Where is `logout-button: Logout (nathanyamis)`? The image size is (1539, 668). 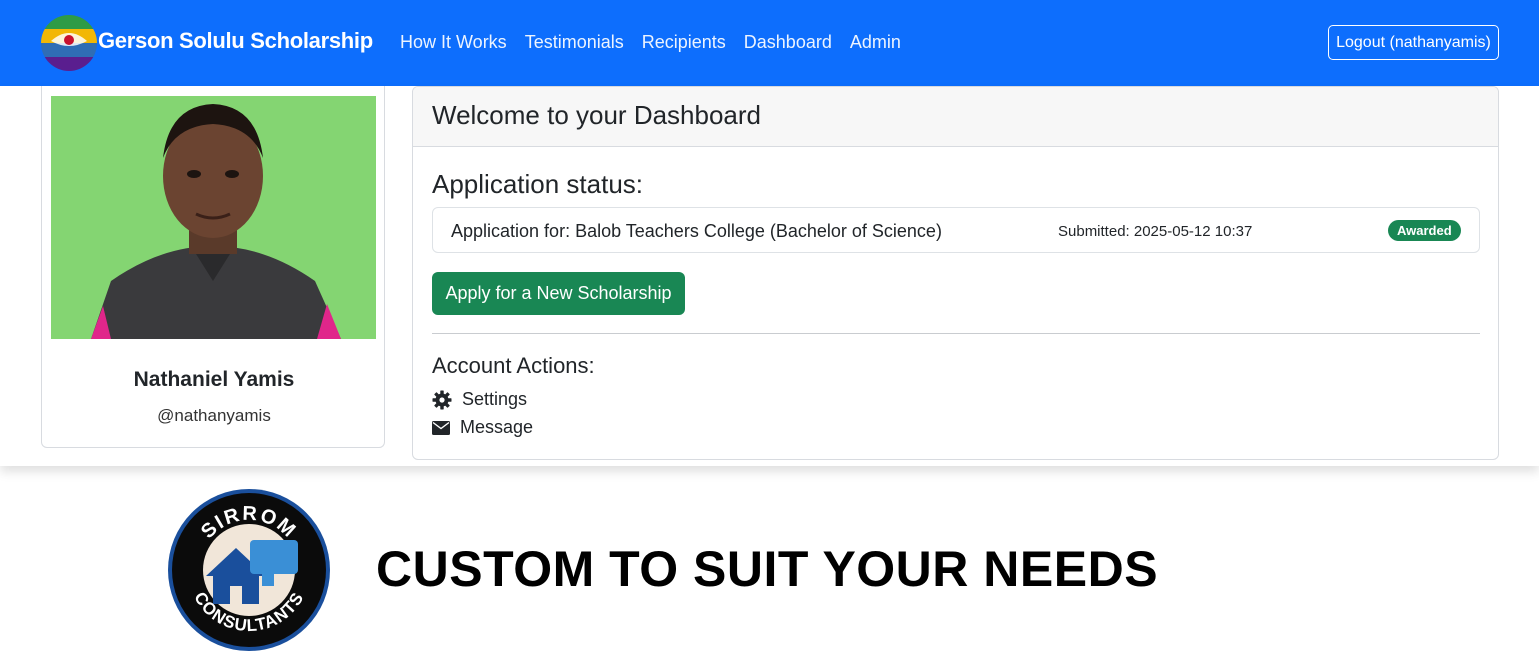
logout-button: Logout (nathanyamis) is located at coordinates (1413, 42).